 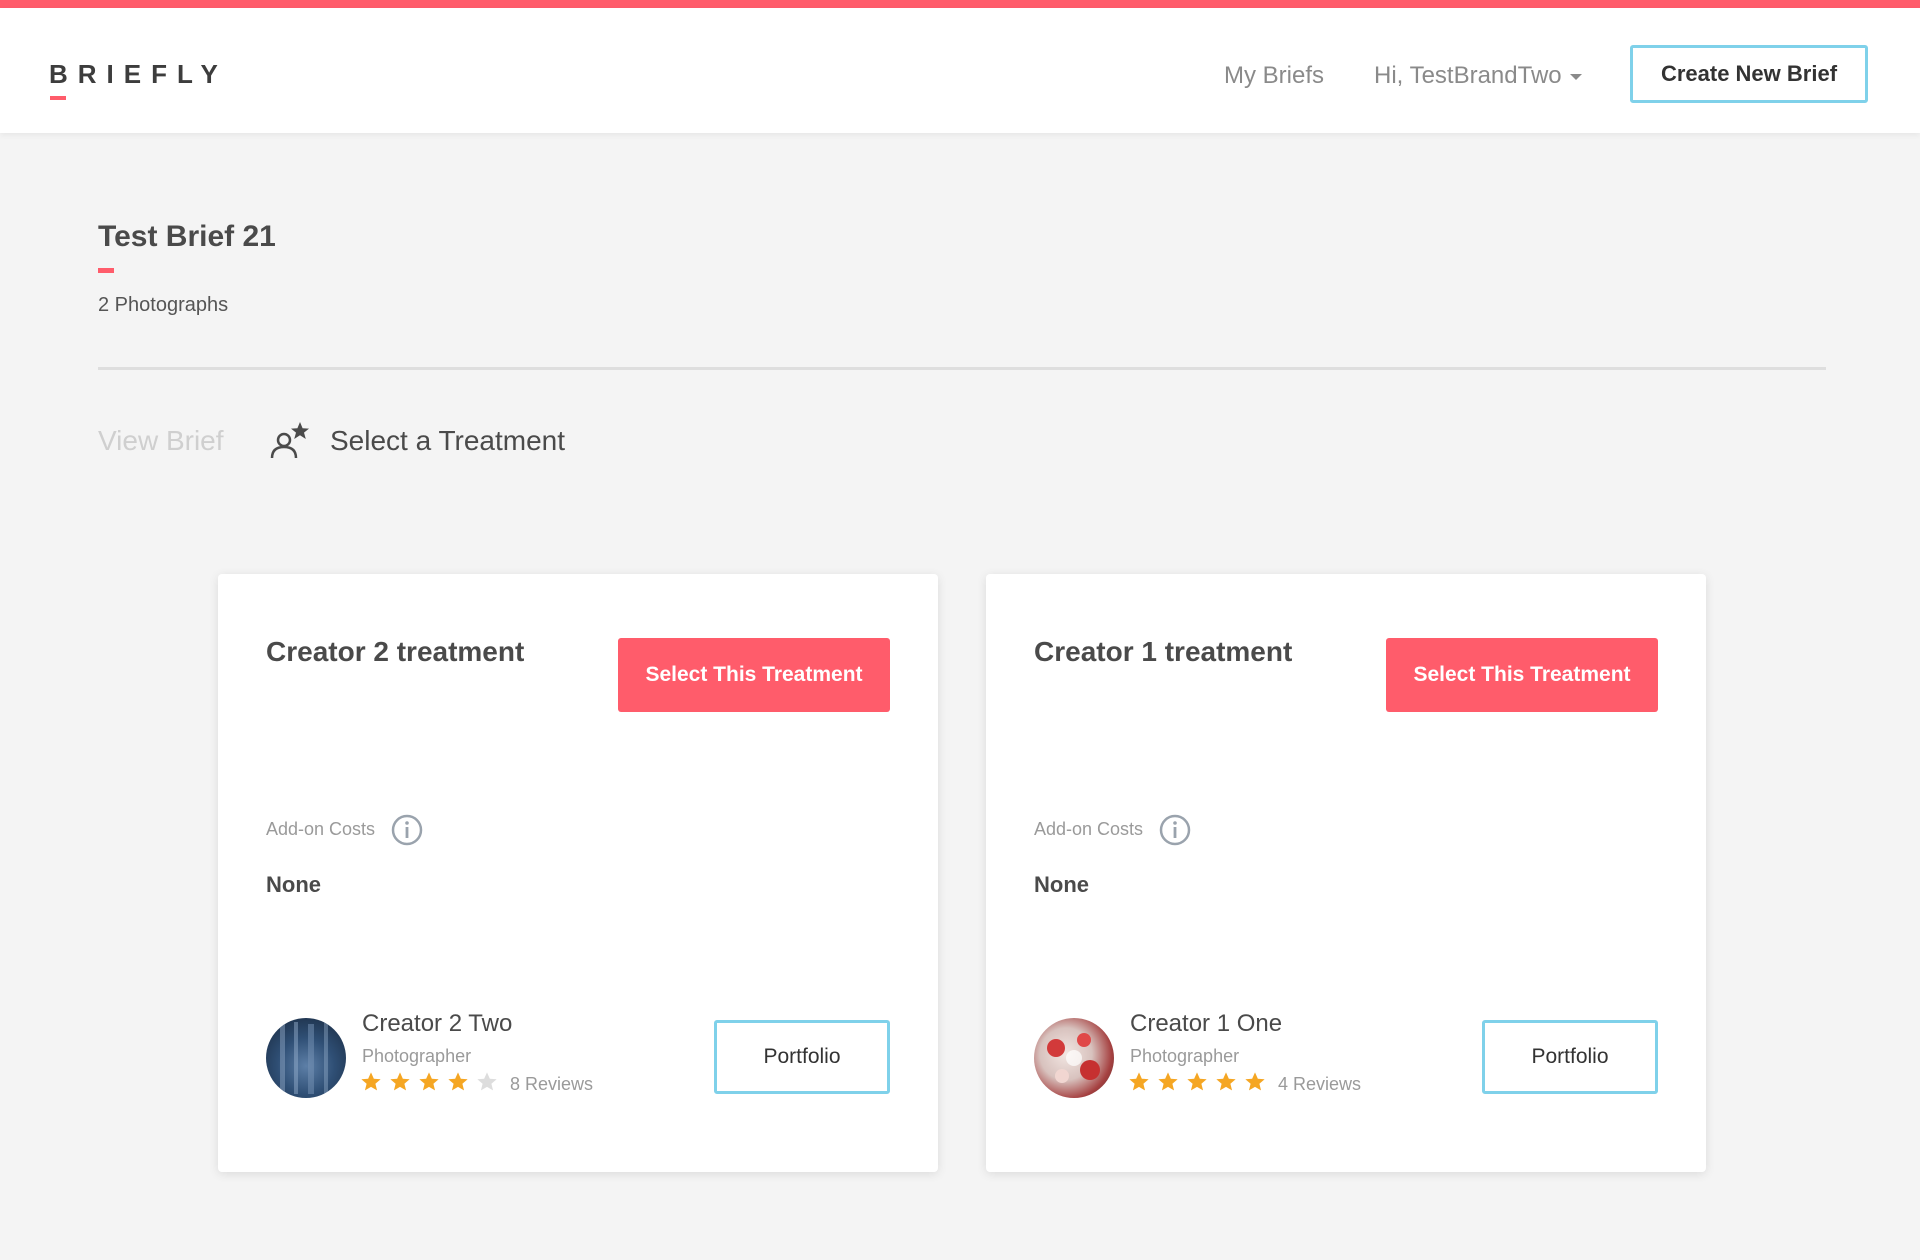 I want to click on create-new-brief-button: Create New Brief, so click(x=1749, y=74).